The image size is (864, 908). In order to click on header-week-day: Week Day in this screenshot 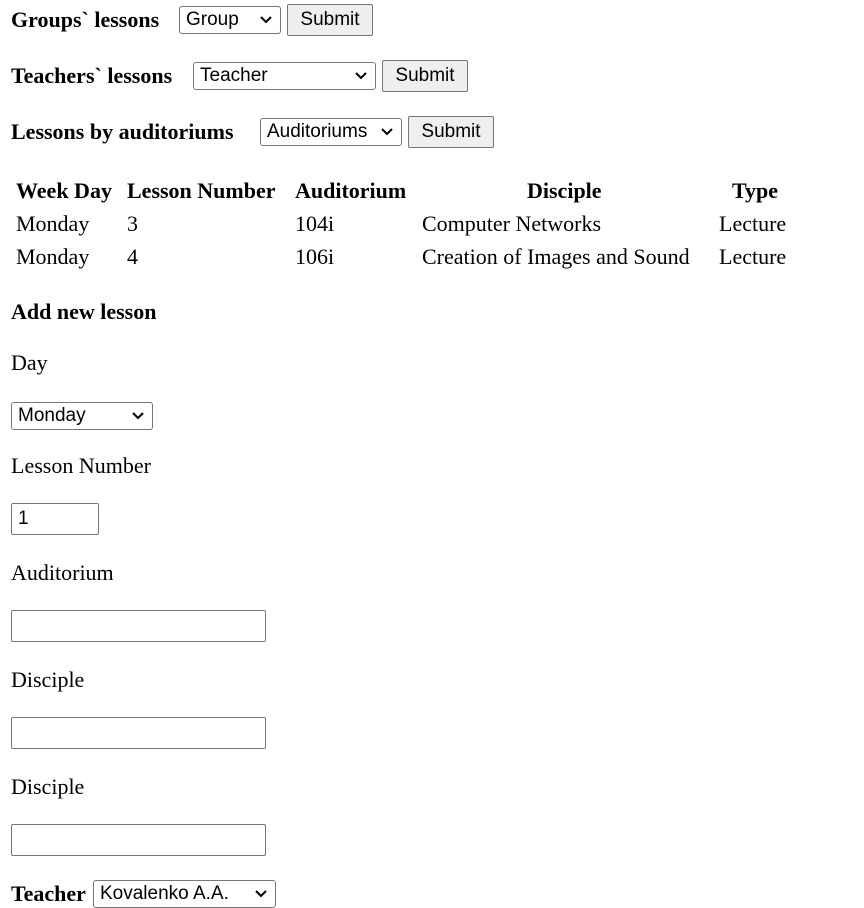, I will do `click(64, 190)`.